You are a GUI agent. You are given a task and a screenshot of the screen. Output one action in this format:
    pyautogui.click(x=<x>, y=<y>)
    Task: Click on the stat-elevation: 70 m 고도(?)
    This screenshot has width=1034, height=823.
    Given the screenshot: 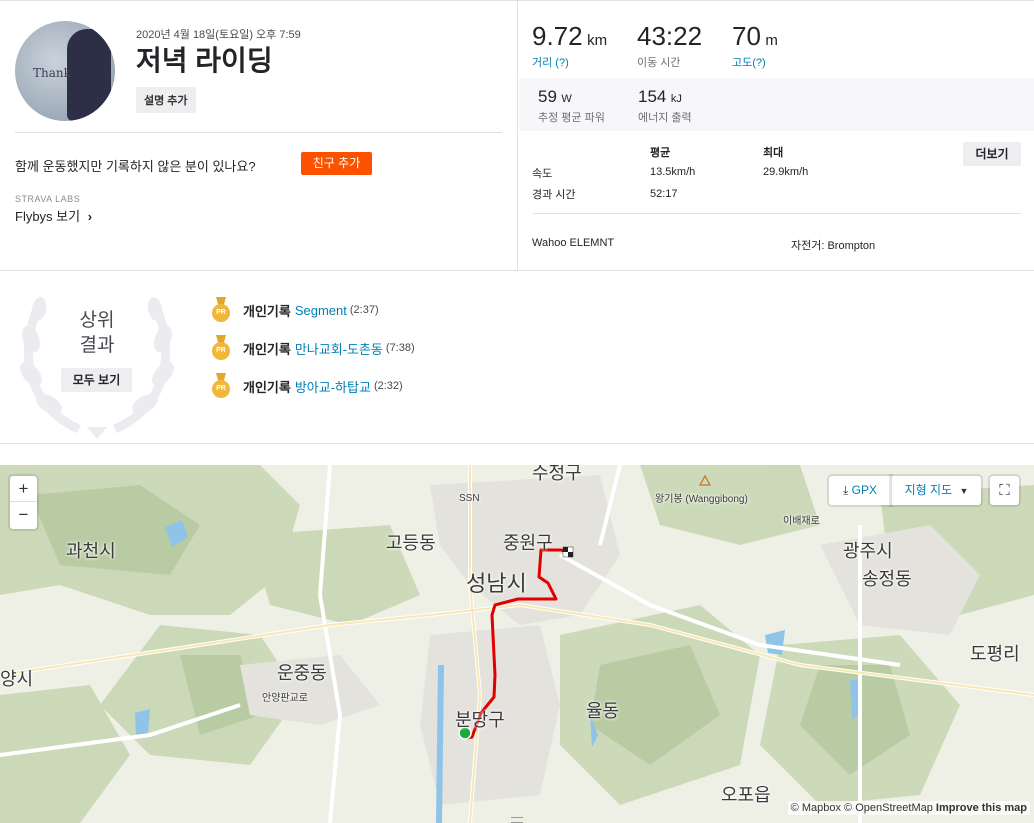 What is the action you would take?
    pyautogui.click(x=755, y=45)
    